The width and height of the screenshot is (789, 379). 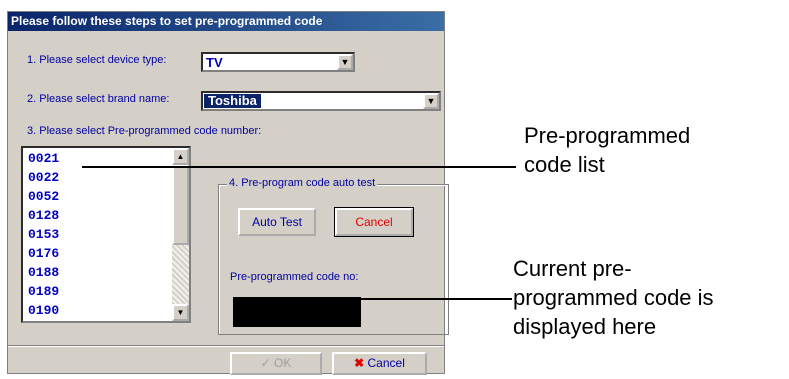 What do you see at coordinates (214, 62) in the screenshot?
I see `device-type-value: TV` at bounding box center [214, 62].